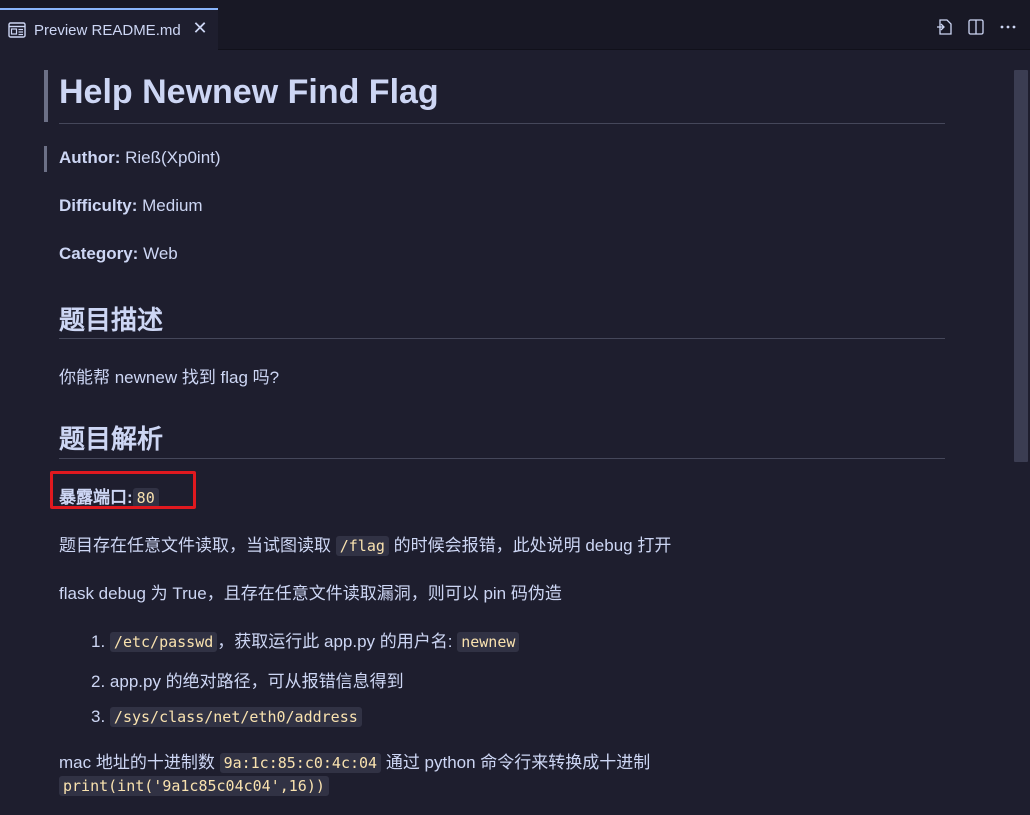 The width and height of the screenshot is (1030, 815). What do you see at coordinates (98, 641) in the screenshot?
I see `list-number: 1.` at bounding box center [98, 641].